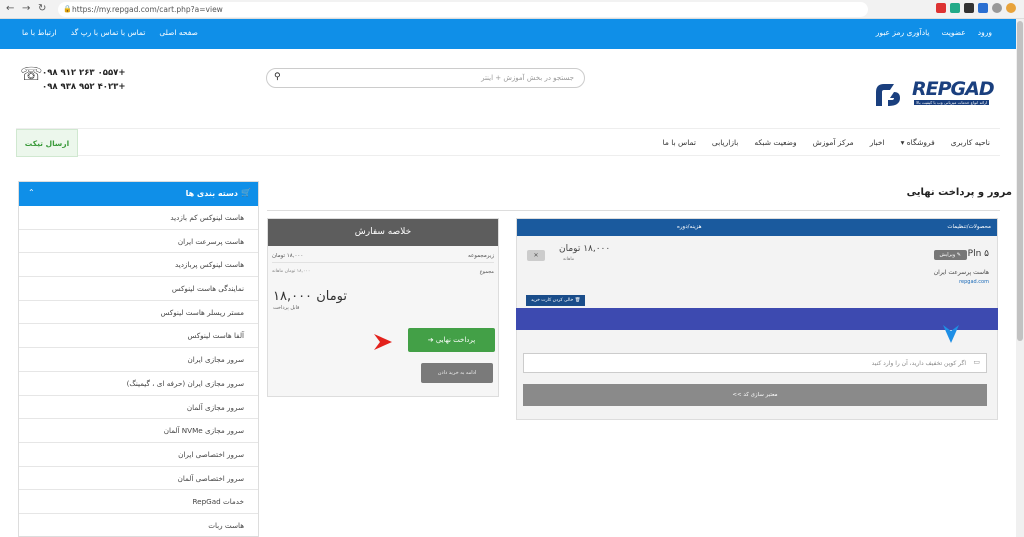 This screenshot has width=1024, height=537. I want to click on subtotal-label: زیرمجموعه, so click(481, 256).